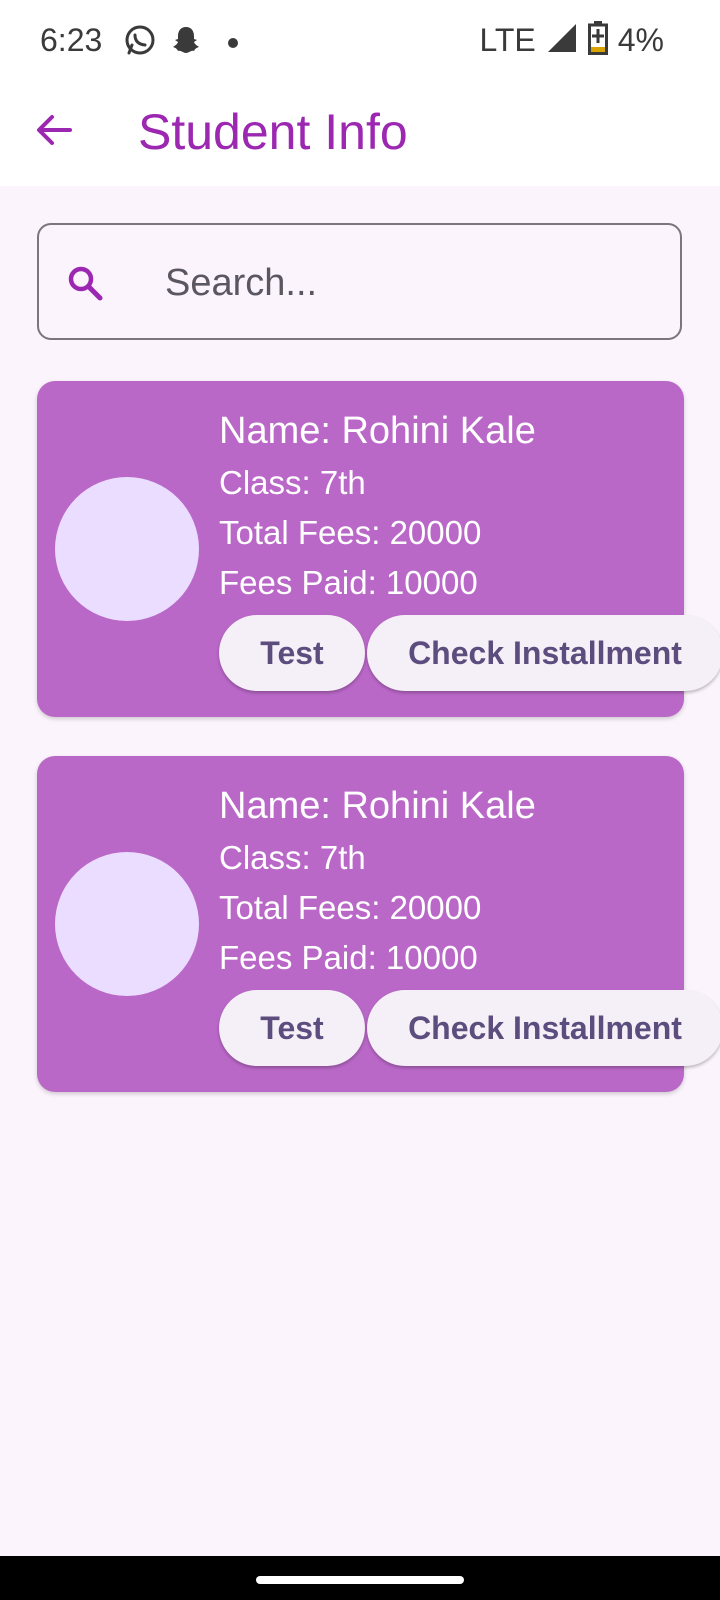  Describe the element at coordinates (186, 42) in the screenshot. I see `snapchat-icon` at that location.